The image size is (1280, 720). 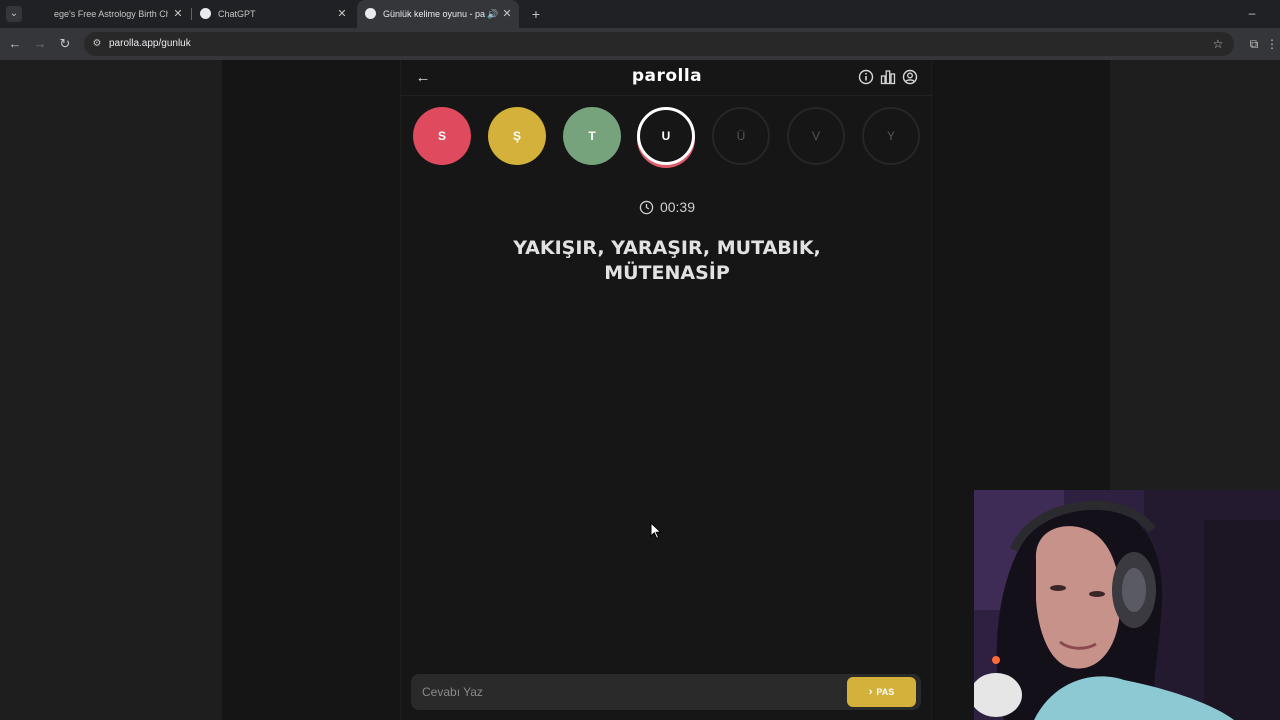 I want to click on speaker-icon: 🔊, so click(x=493, y=14).